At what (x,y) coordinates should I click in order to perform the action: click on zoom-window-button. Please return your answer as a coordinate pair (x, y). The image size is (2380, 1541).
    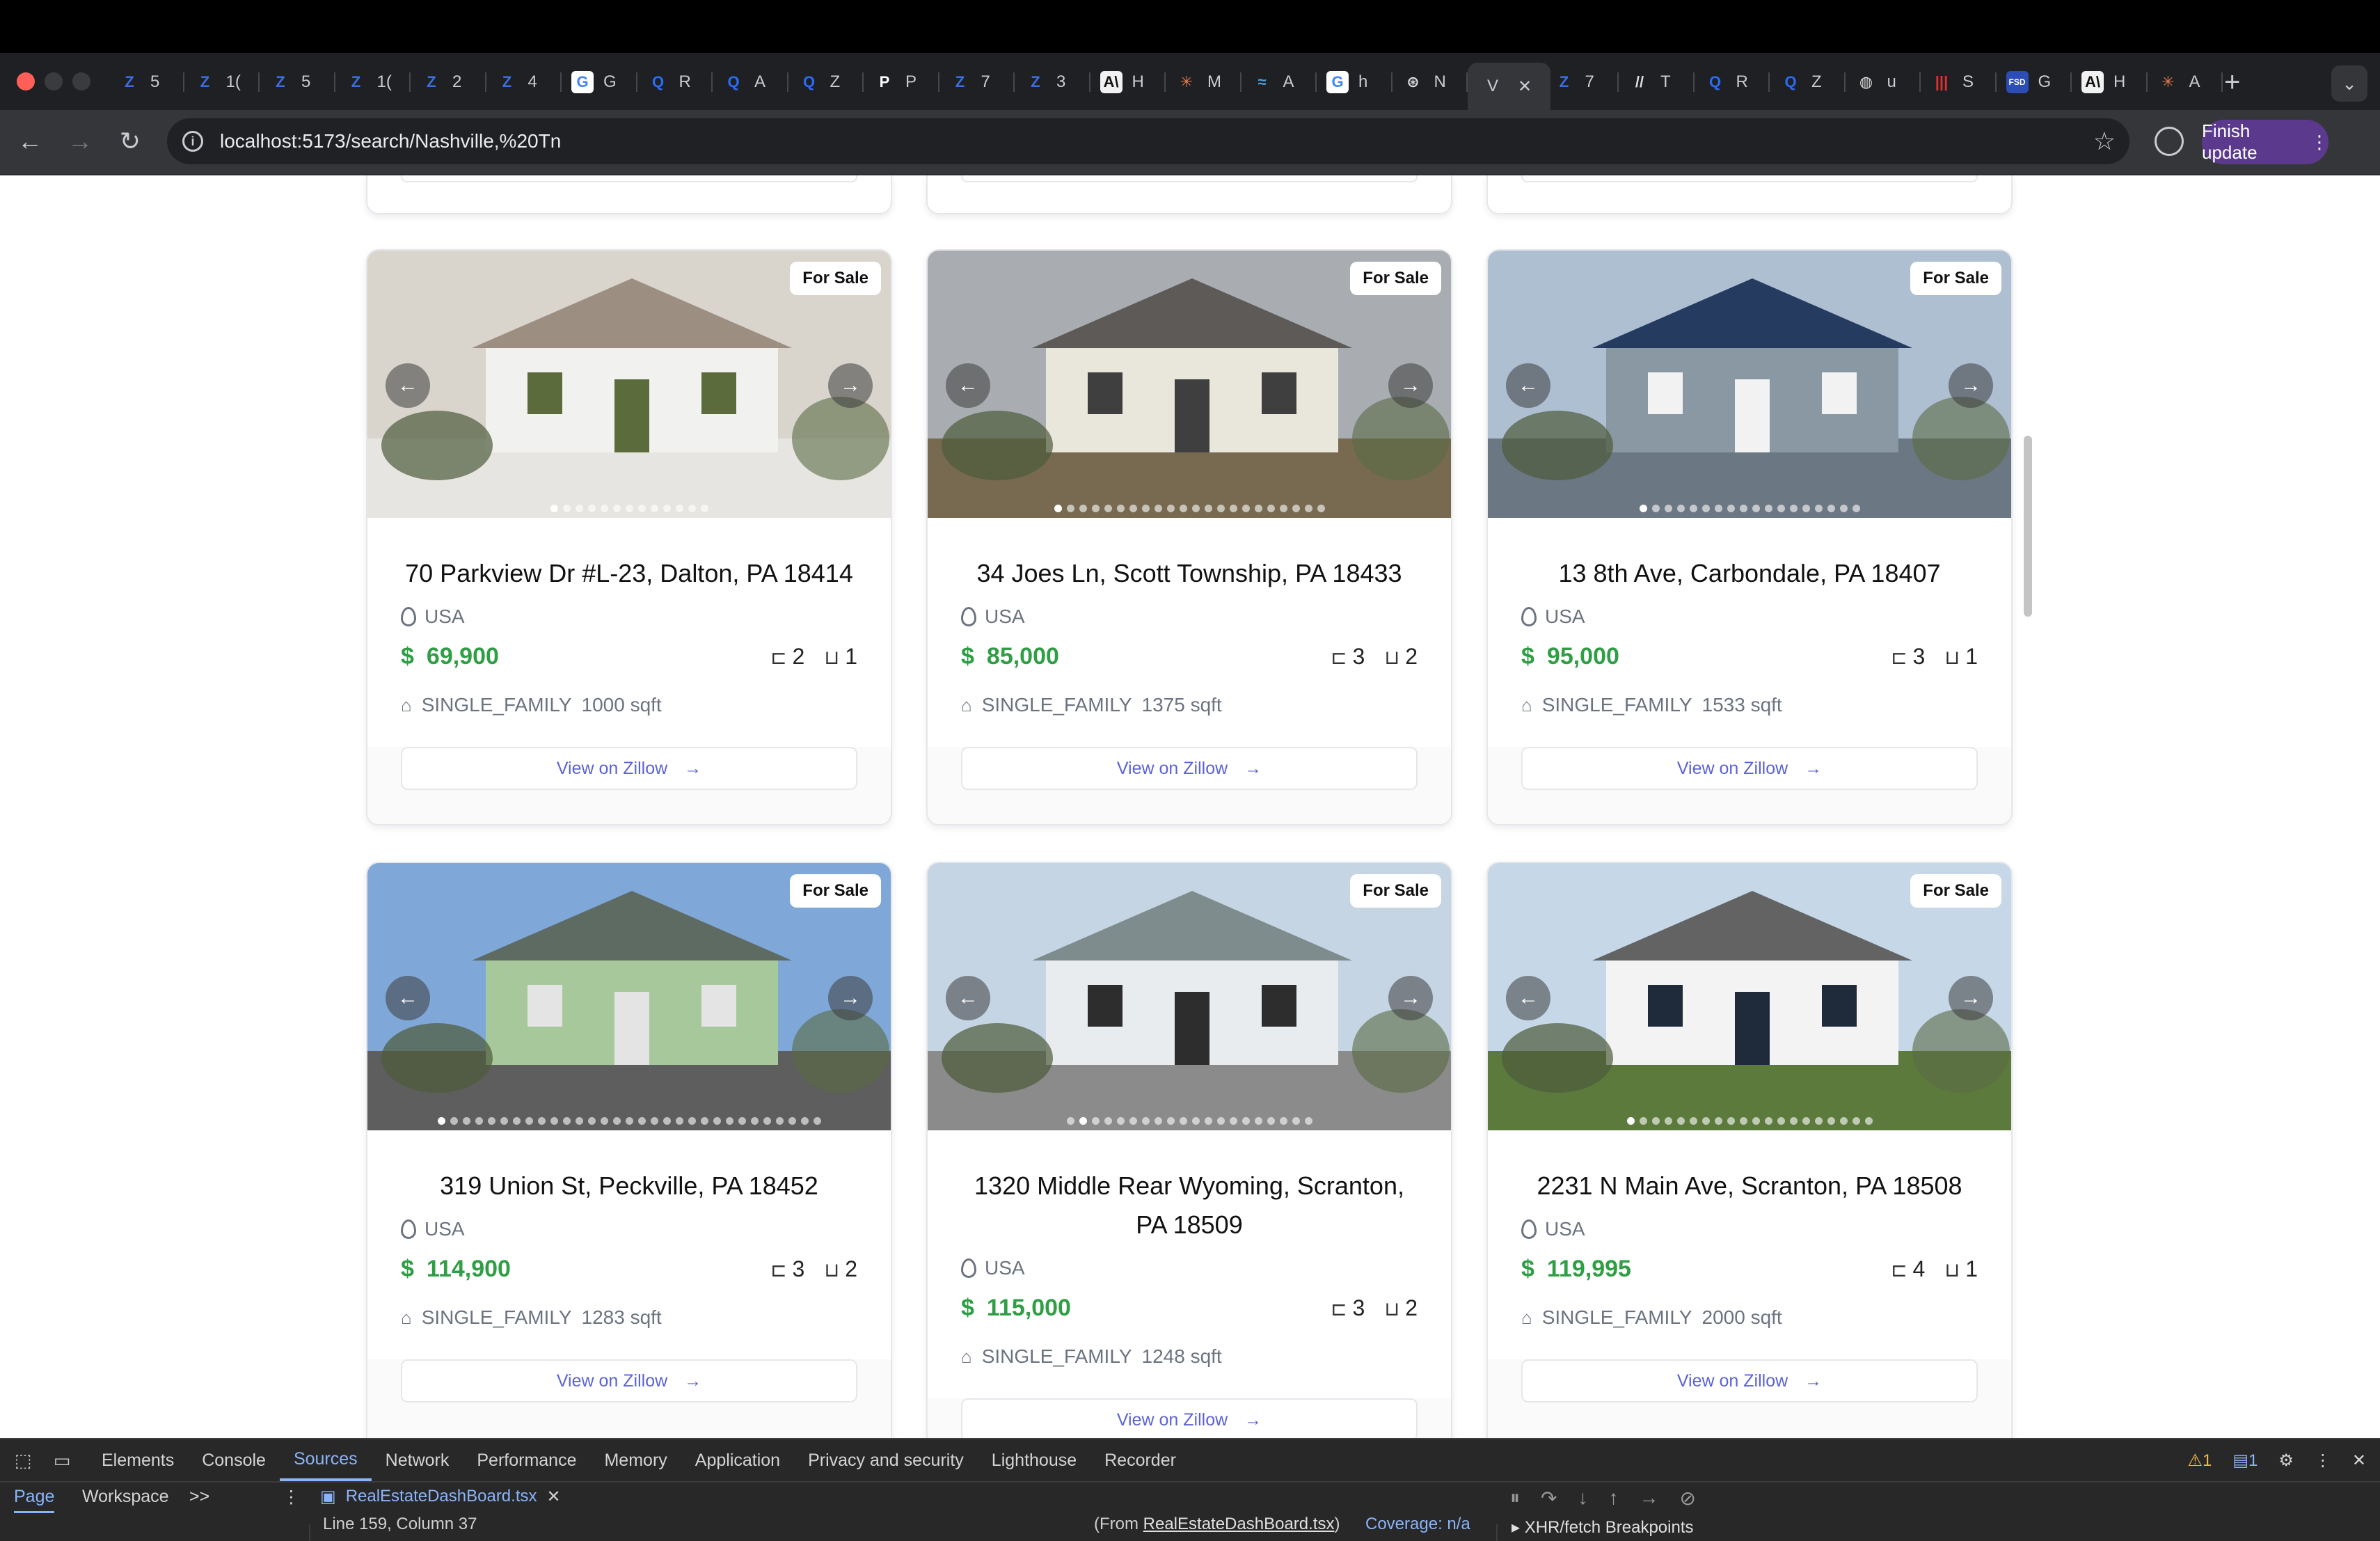
    Looking at the image, I should click on (81, 81).